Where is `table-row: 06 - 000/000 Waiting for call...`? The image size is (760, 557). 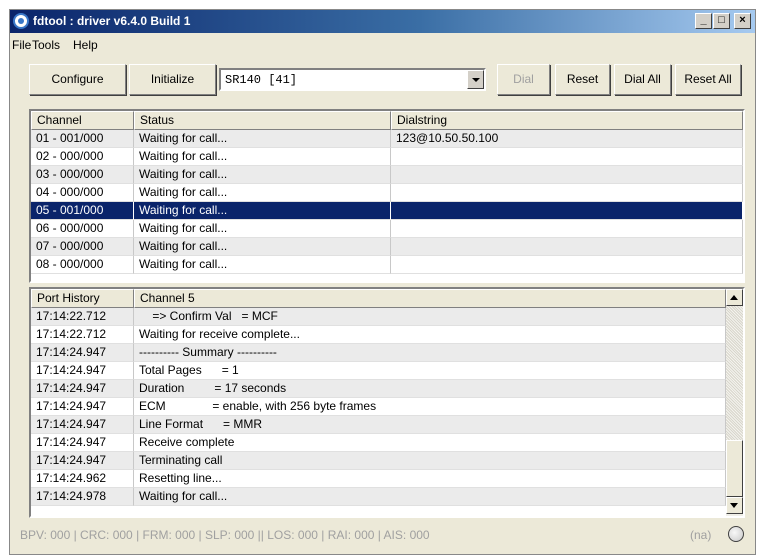
table-row: 06 - 000/000 Waiting for call... is located at coordinates (387, 229).